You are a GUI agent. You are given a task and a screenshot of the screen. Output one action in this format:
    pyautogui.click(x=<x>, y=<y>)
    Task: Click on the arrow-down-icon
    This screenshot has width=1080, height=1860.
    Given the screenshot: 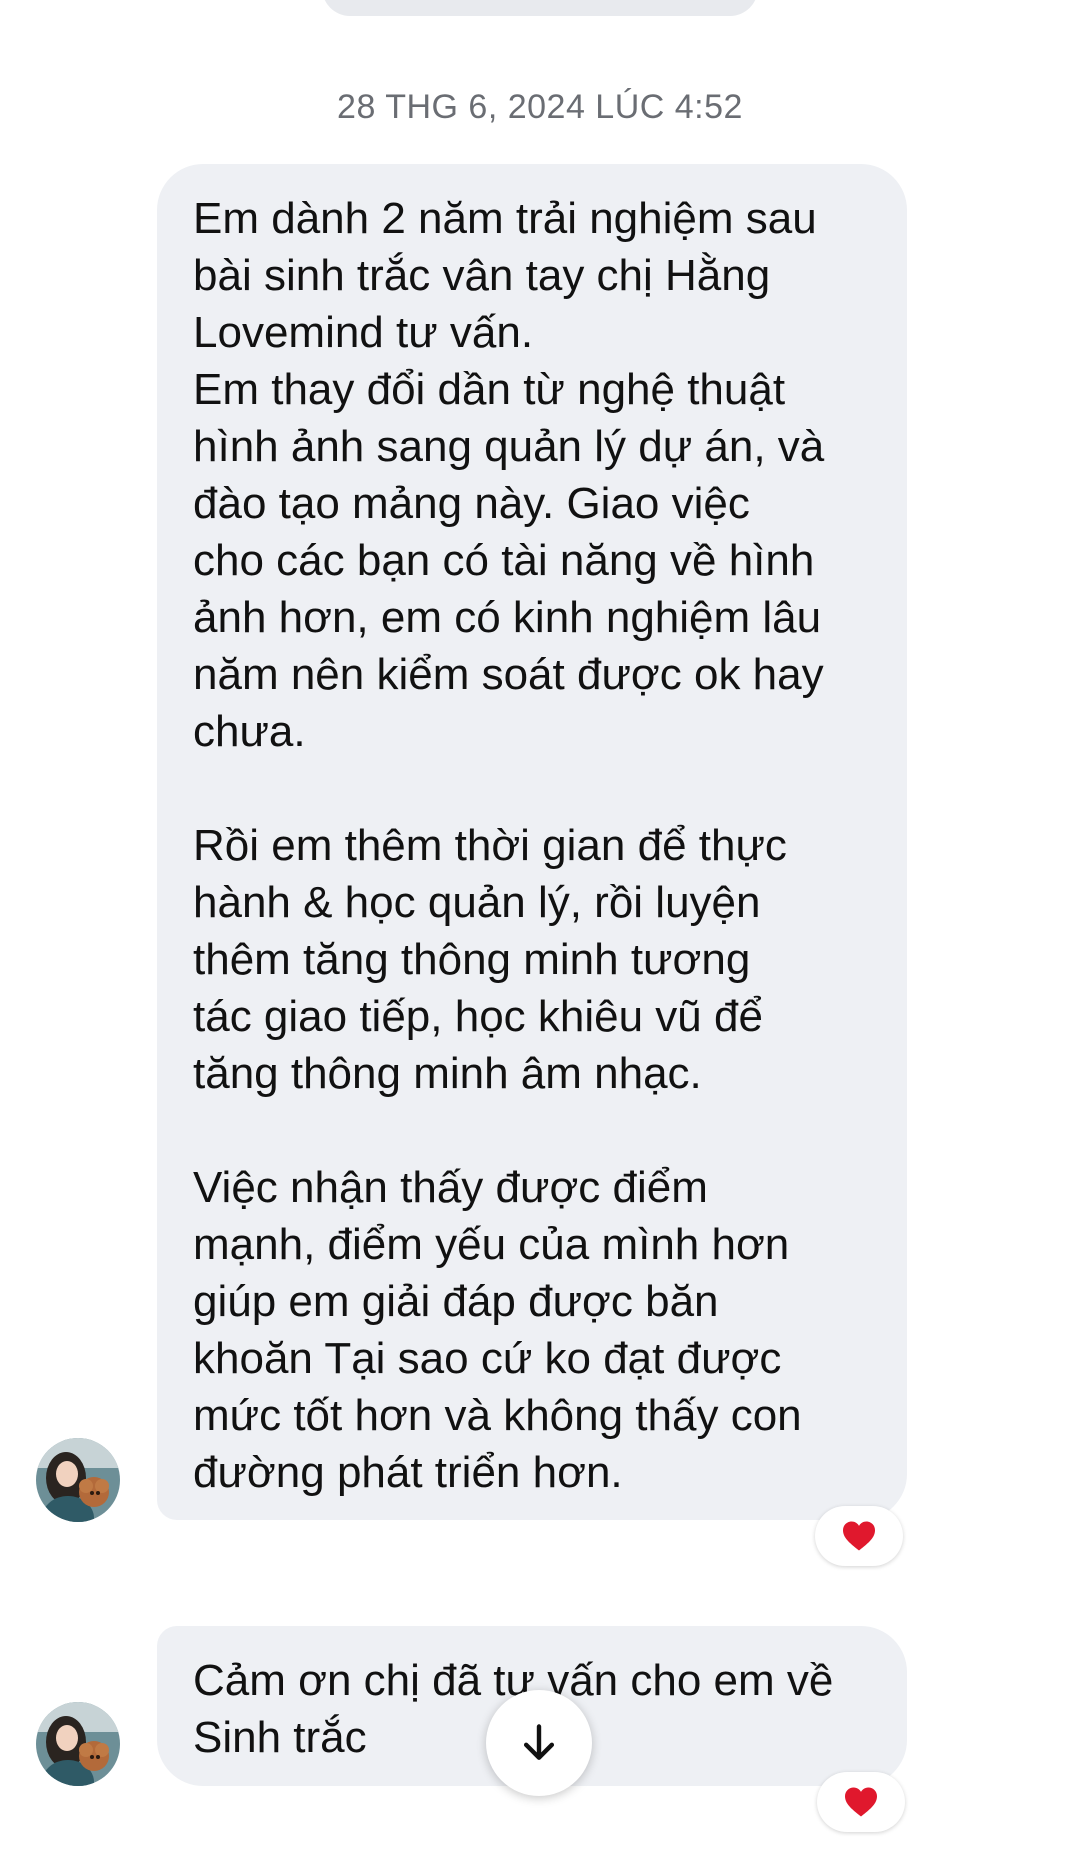 What is the action you would take?
    pyautogui.click(x=539, y=1742)
    